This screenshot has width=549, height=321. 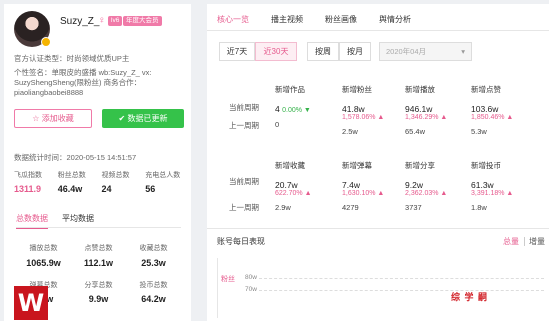 What do you see at coordinates (233, 22) in the screenshot?
I see `tab-core-overview: 核心一览` at bounding box center [233, 22].